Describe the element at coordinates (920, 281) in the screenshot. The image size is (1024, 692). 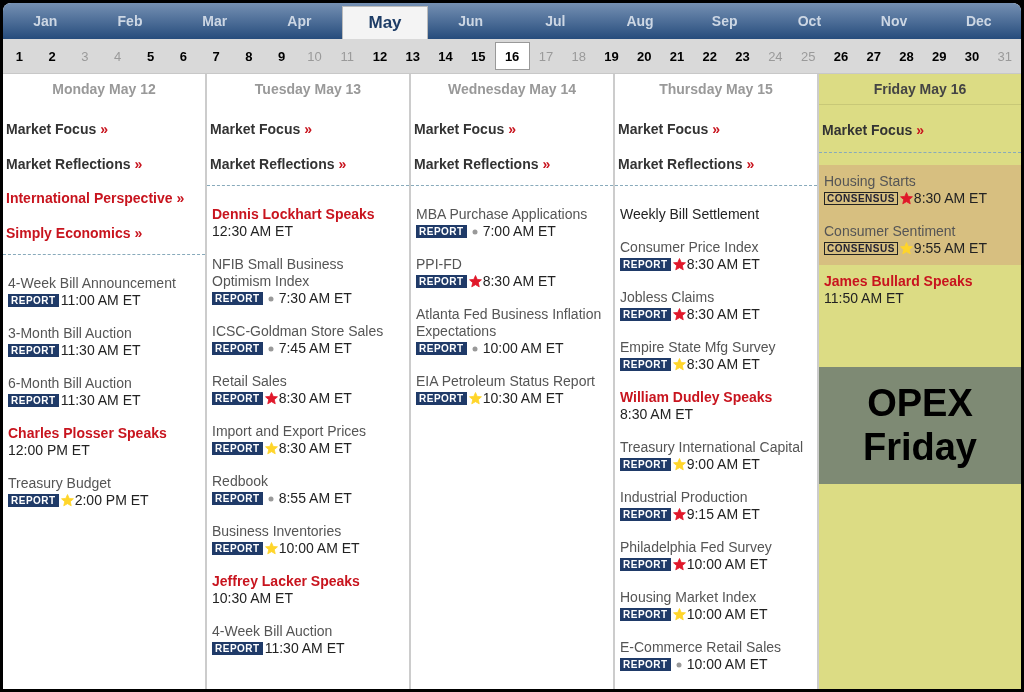
I see `event-title: James Bullard Speaks` at that location.